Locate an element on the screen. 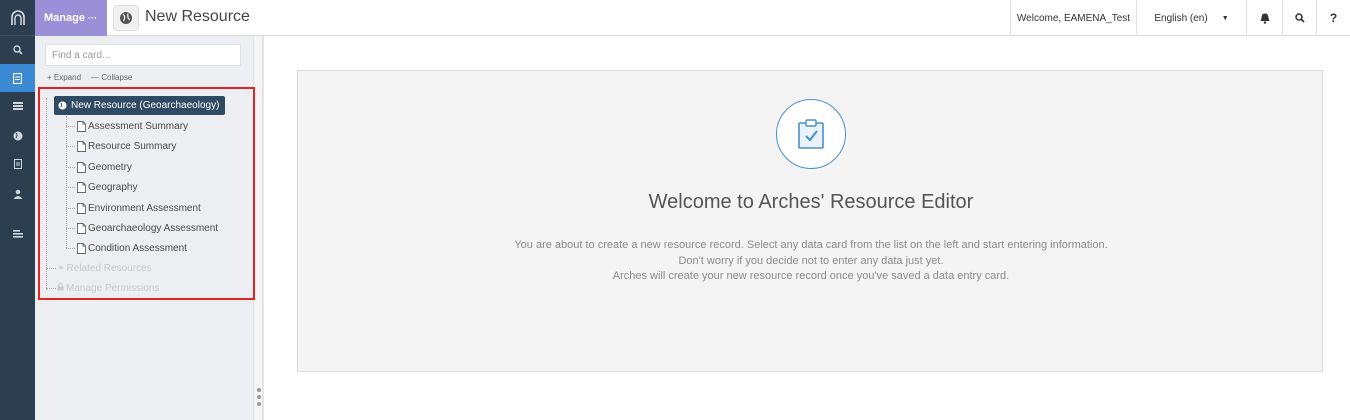  tree-actions: + Expand — Collapse is located at coordinates (89, 77).